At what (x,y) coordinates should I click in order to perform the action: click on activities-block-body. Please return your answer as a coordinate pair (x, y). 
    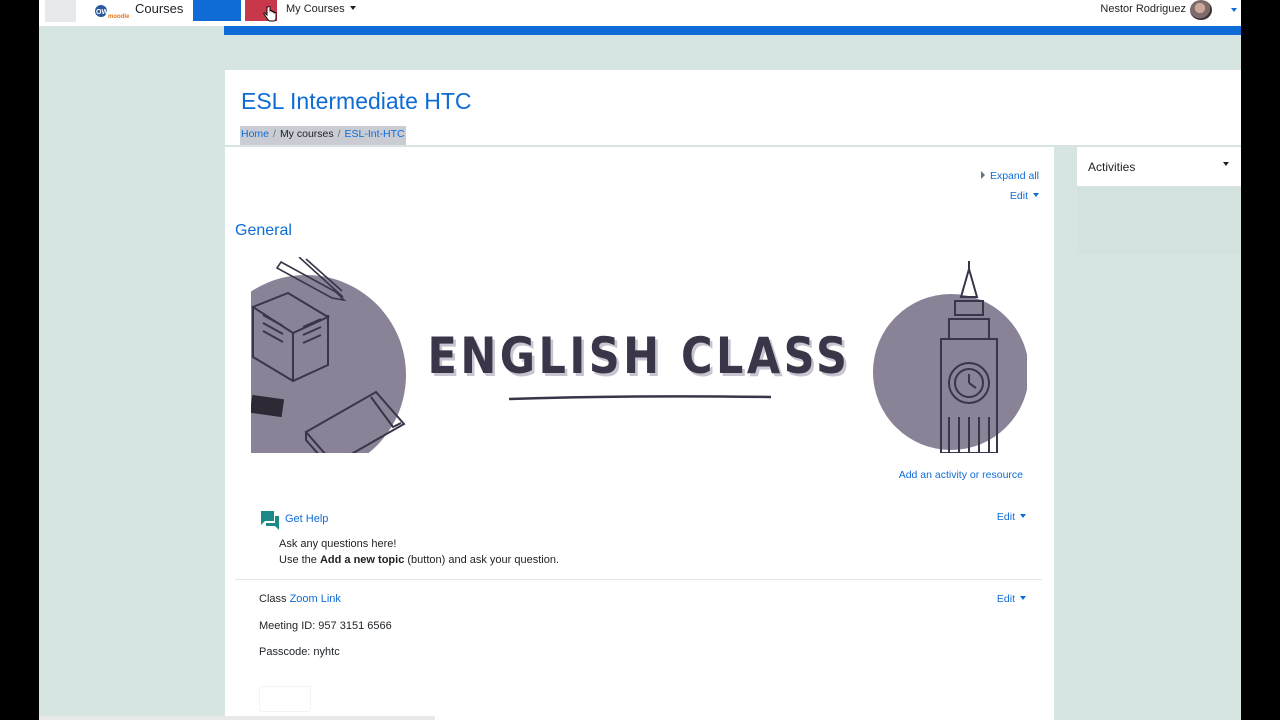
    Looking at the image, I should click on (1159, 220).